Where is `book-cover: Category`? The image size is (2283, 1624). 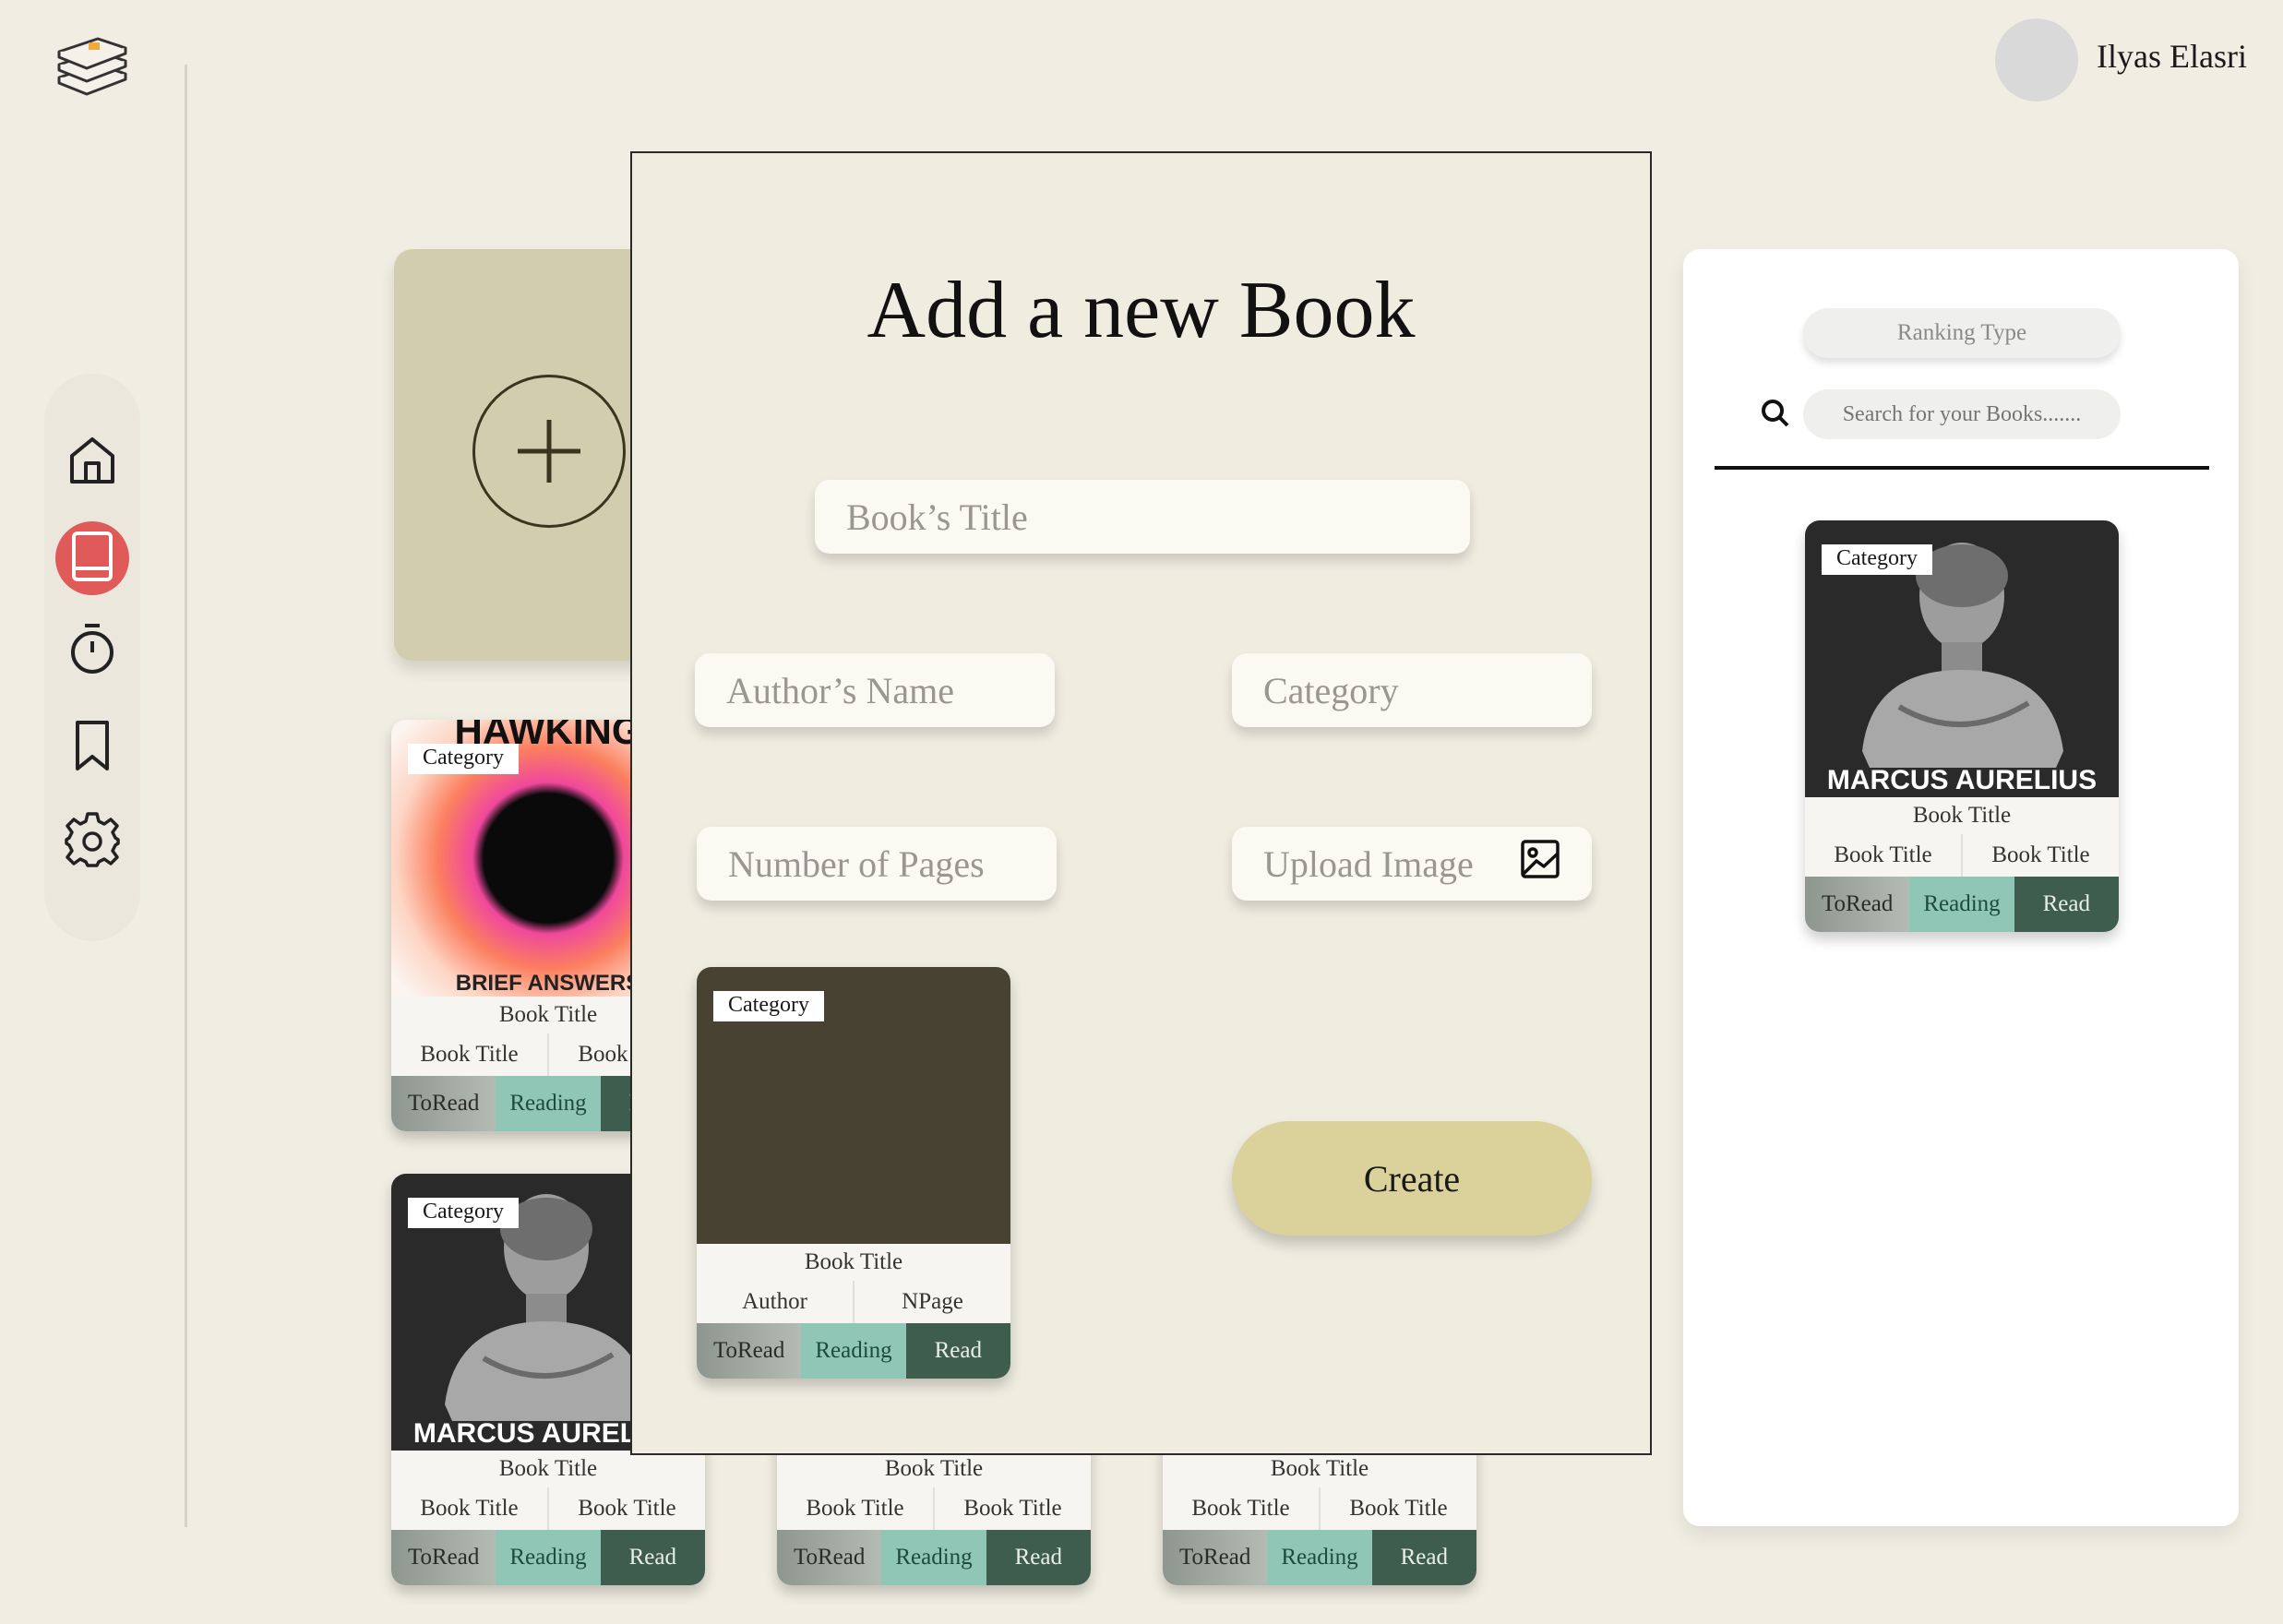 book-cover: Category is located at coordinates (853, 1105).